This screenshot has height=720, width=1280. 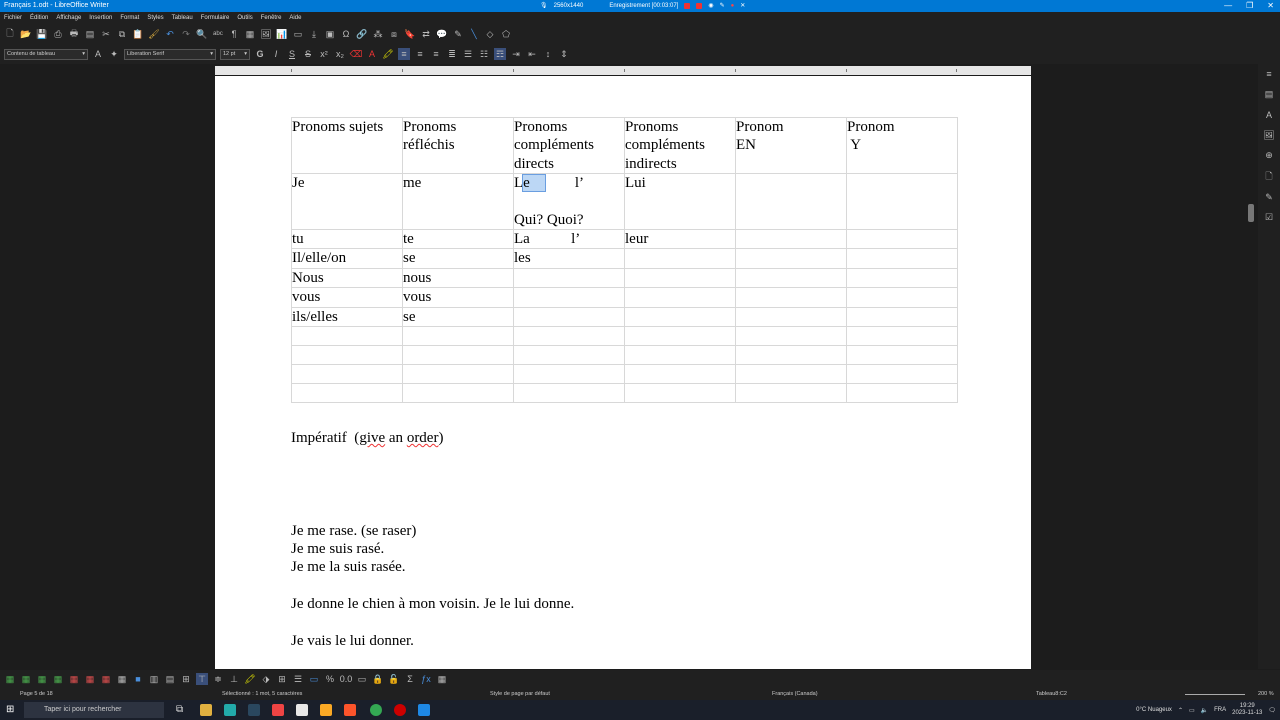 What do you see at coordinates (506, 34) in the screenshot?
I see `draw-functions-icon: ⬠` at bounding box center [506, 34].